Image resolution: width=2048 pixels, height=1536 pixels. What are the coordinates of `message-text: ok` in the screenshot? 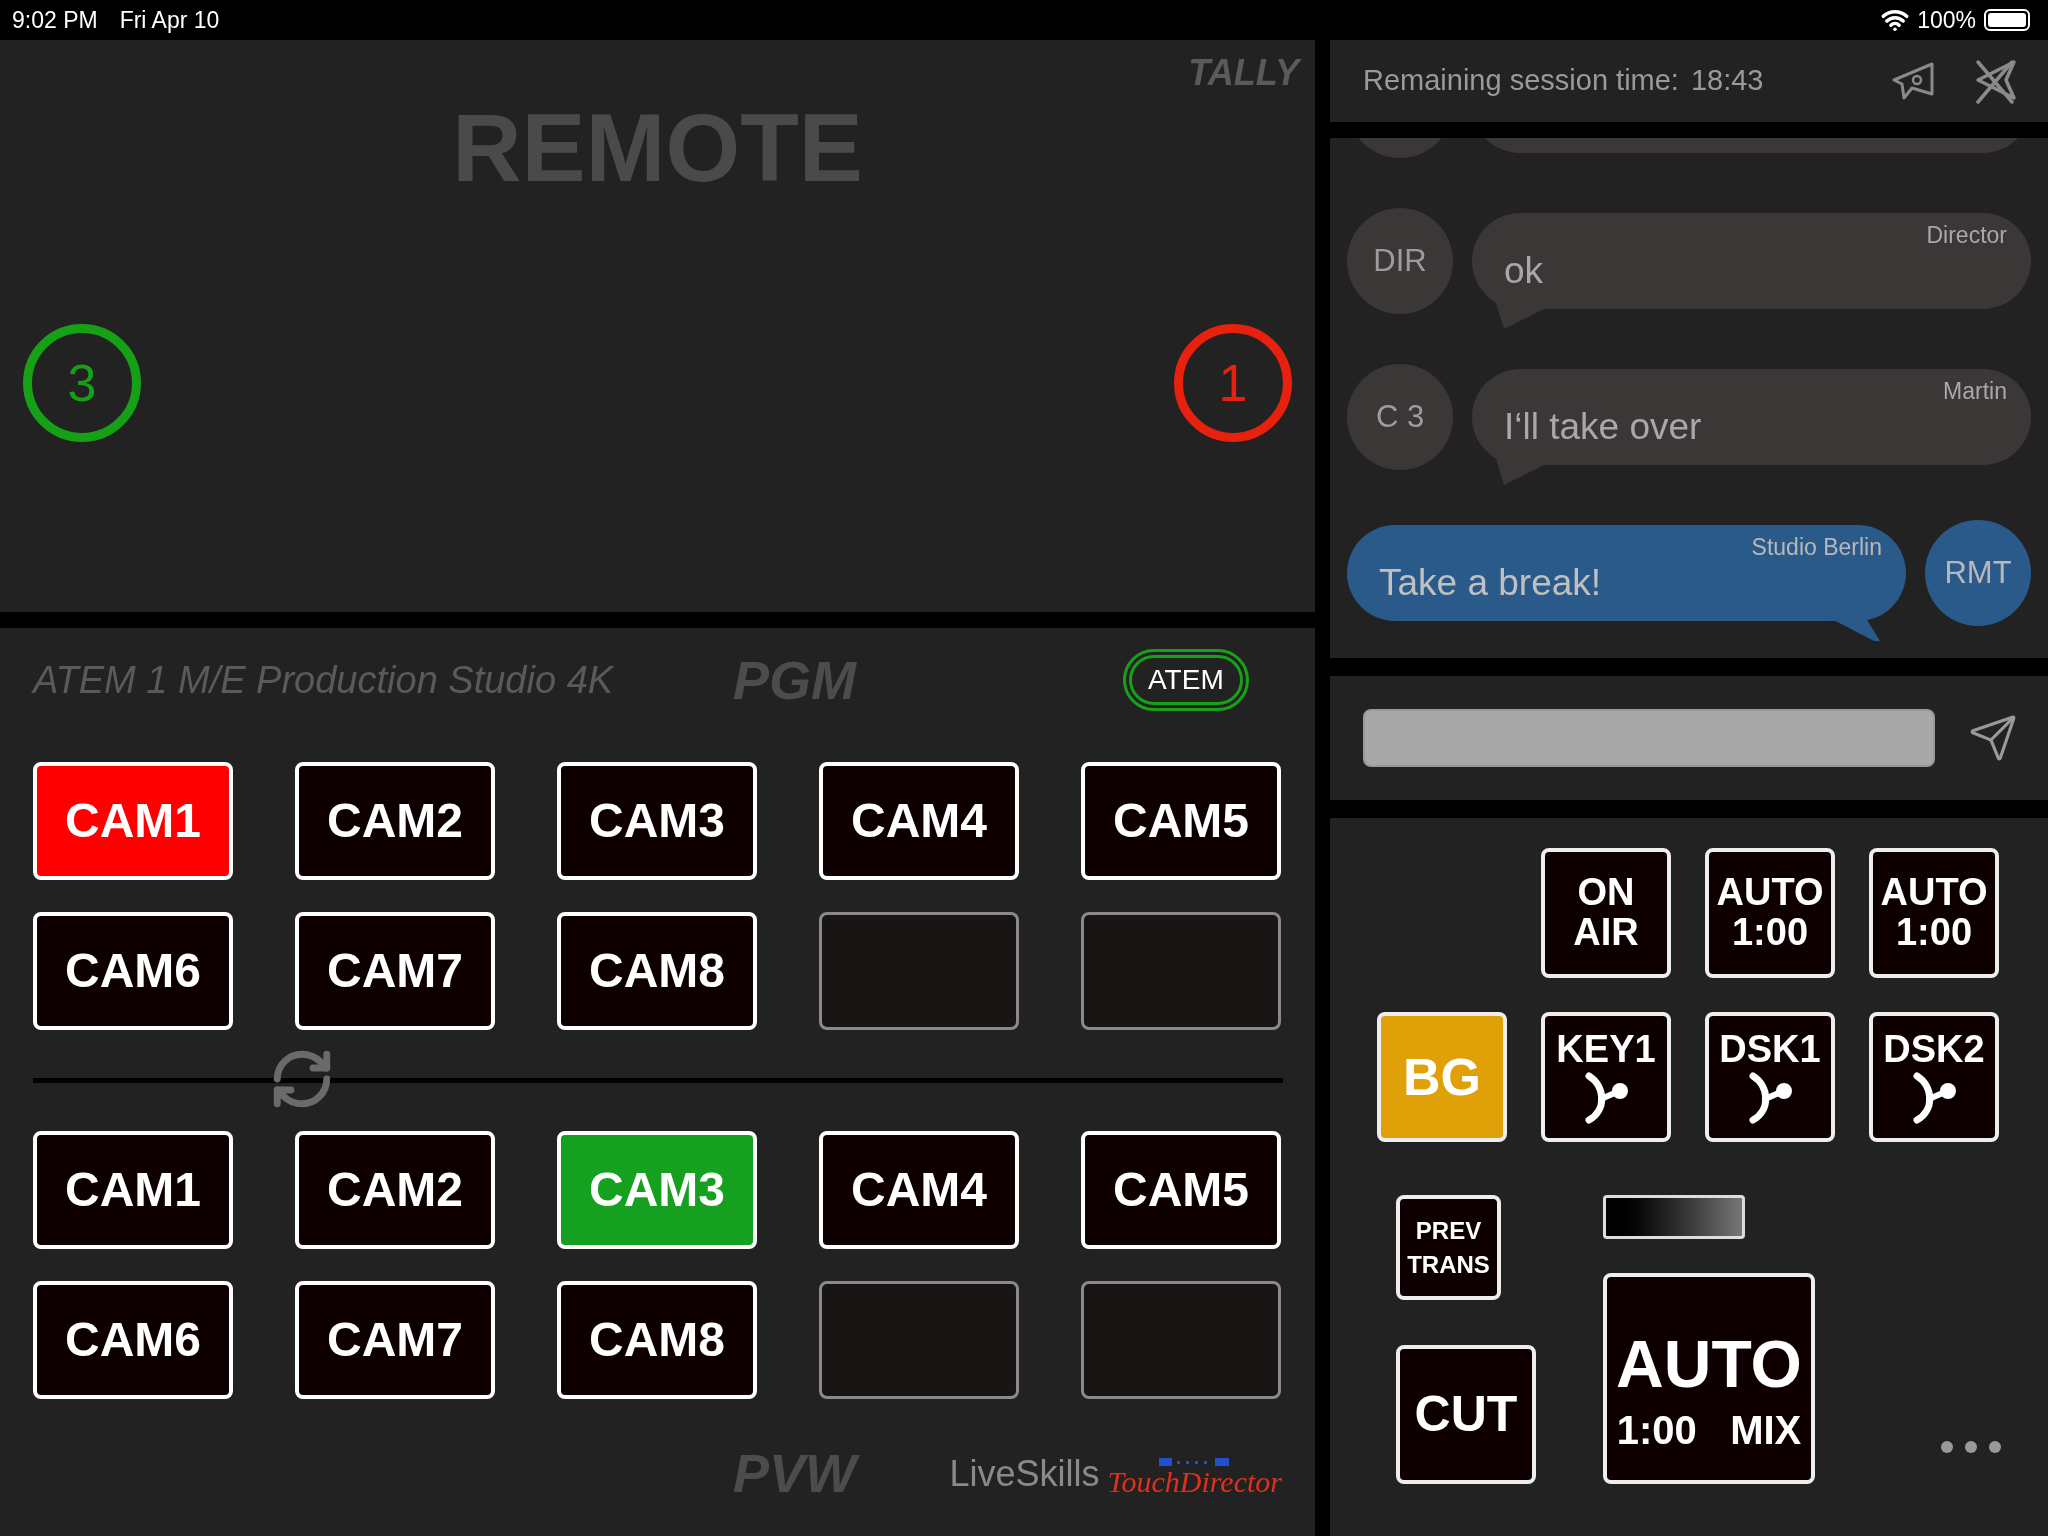 It's located at (1524, 270).